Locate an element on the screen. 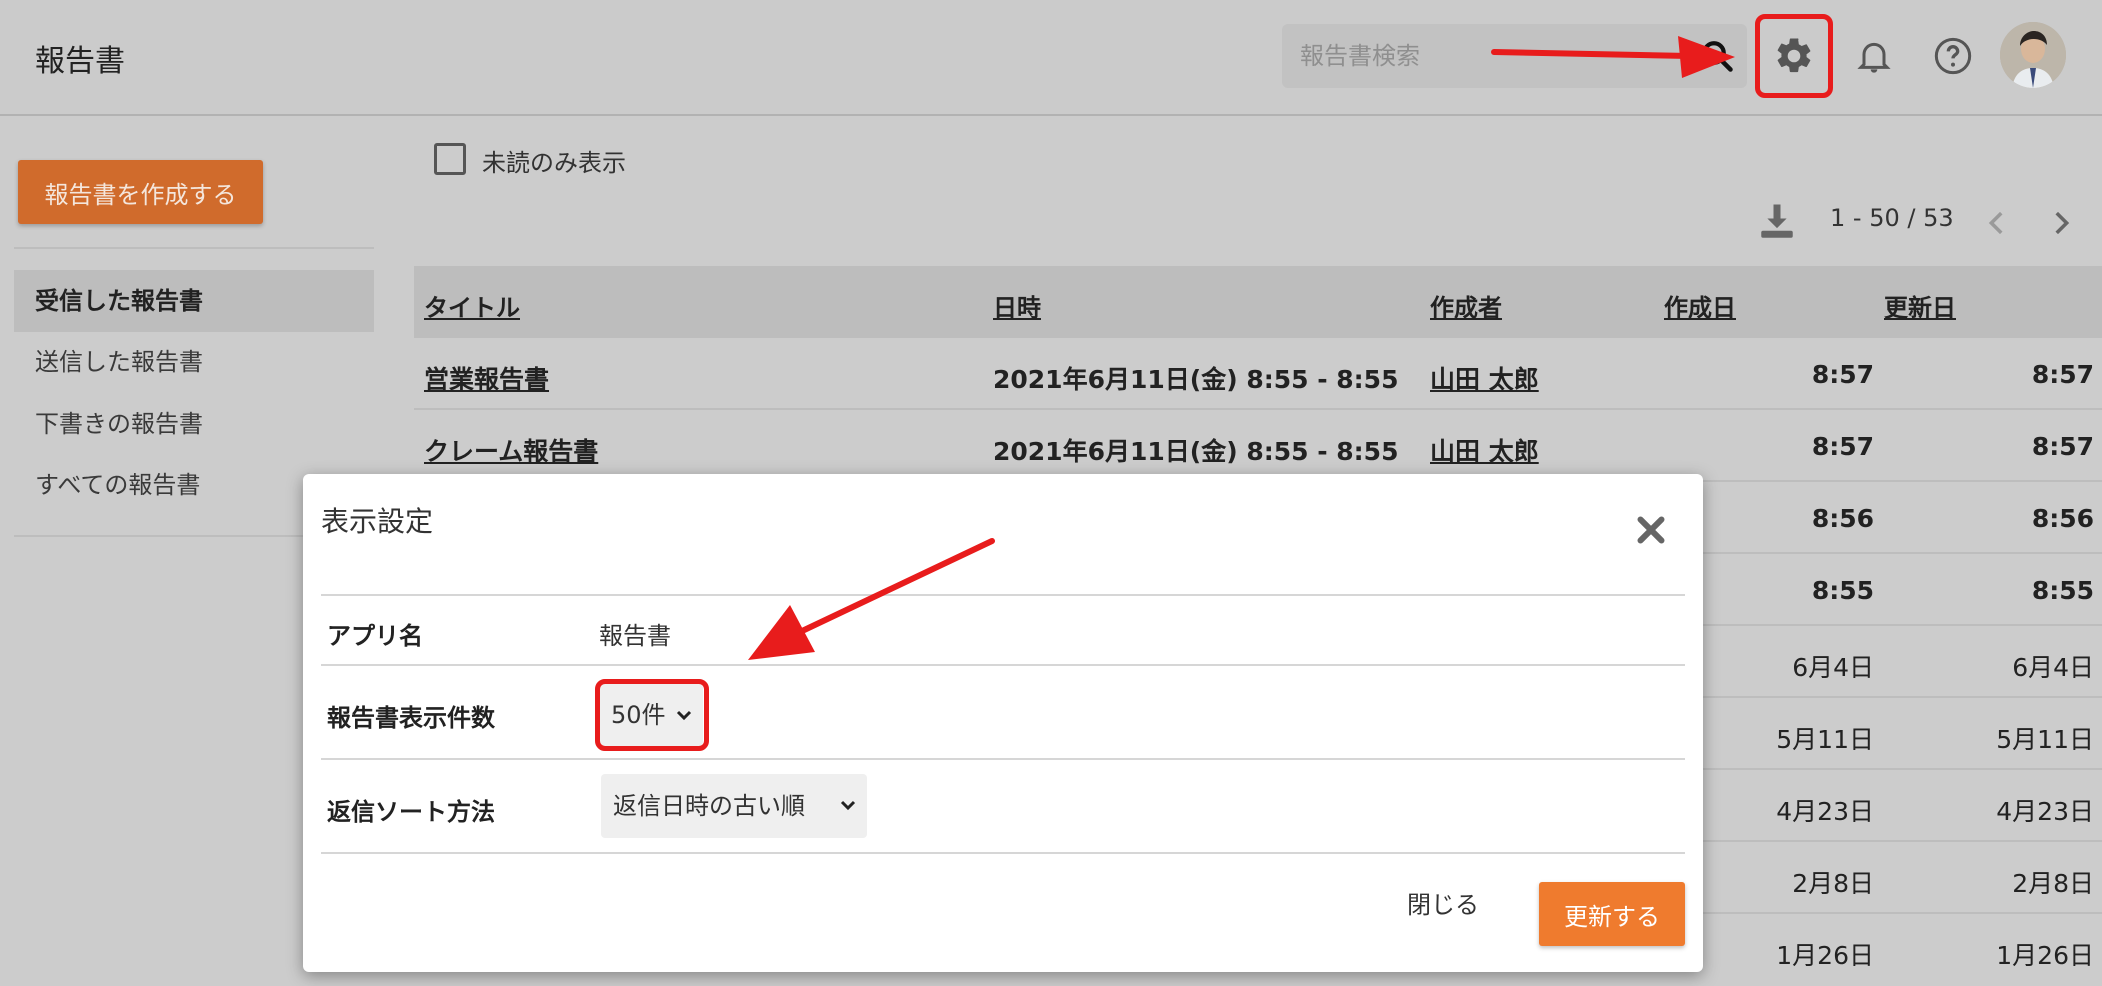  updated-date: 6月4日 is located at coordinates (2053, 667).